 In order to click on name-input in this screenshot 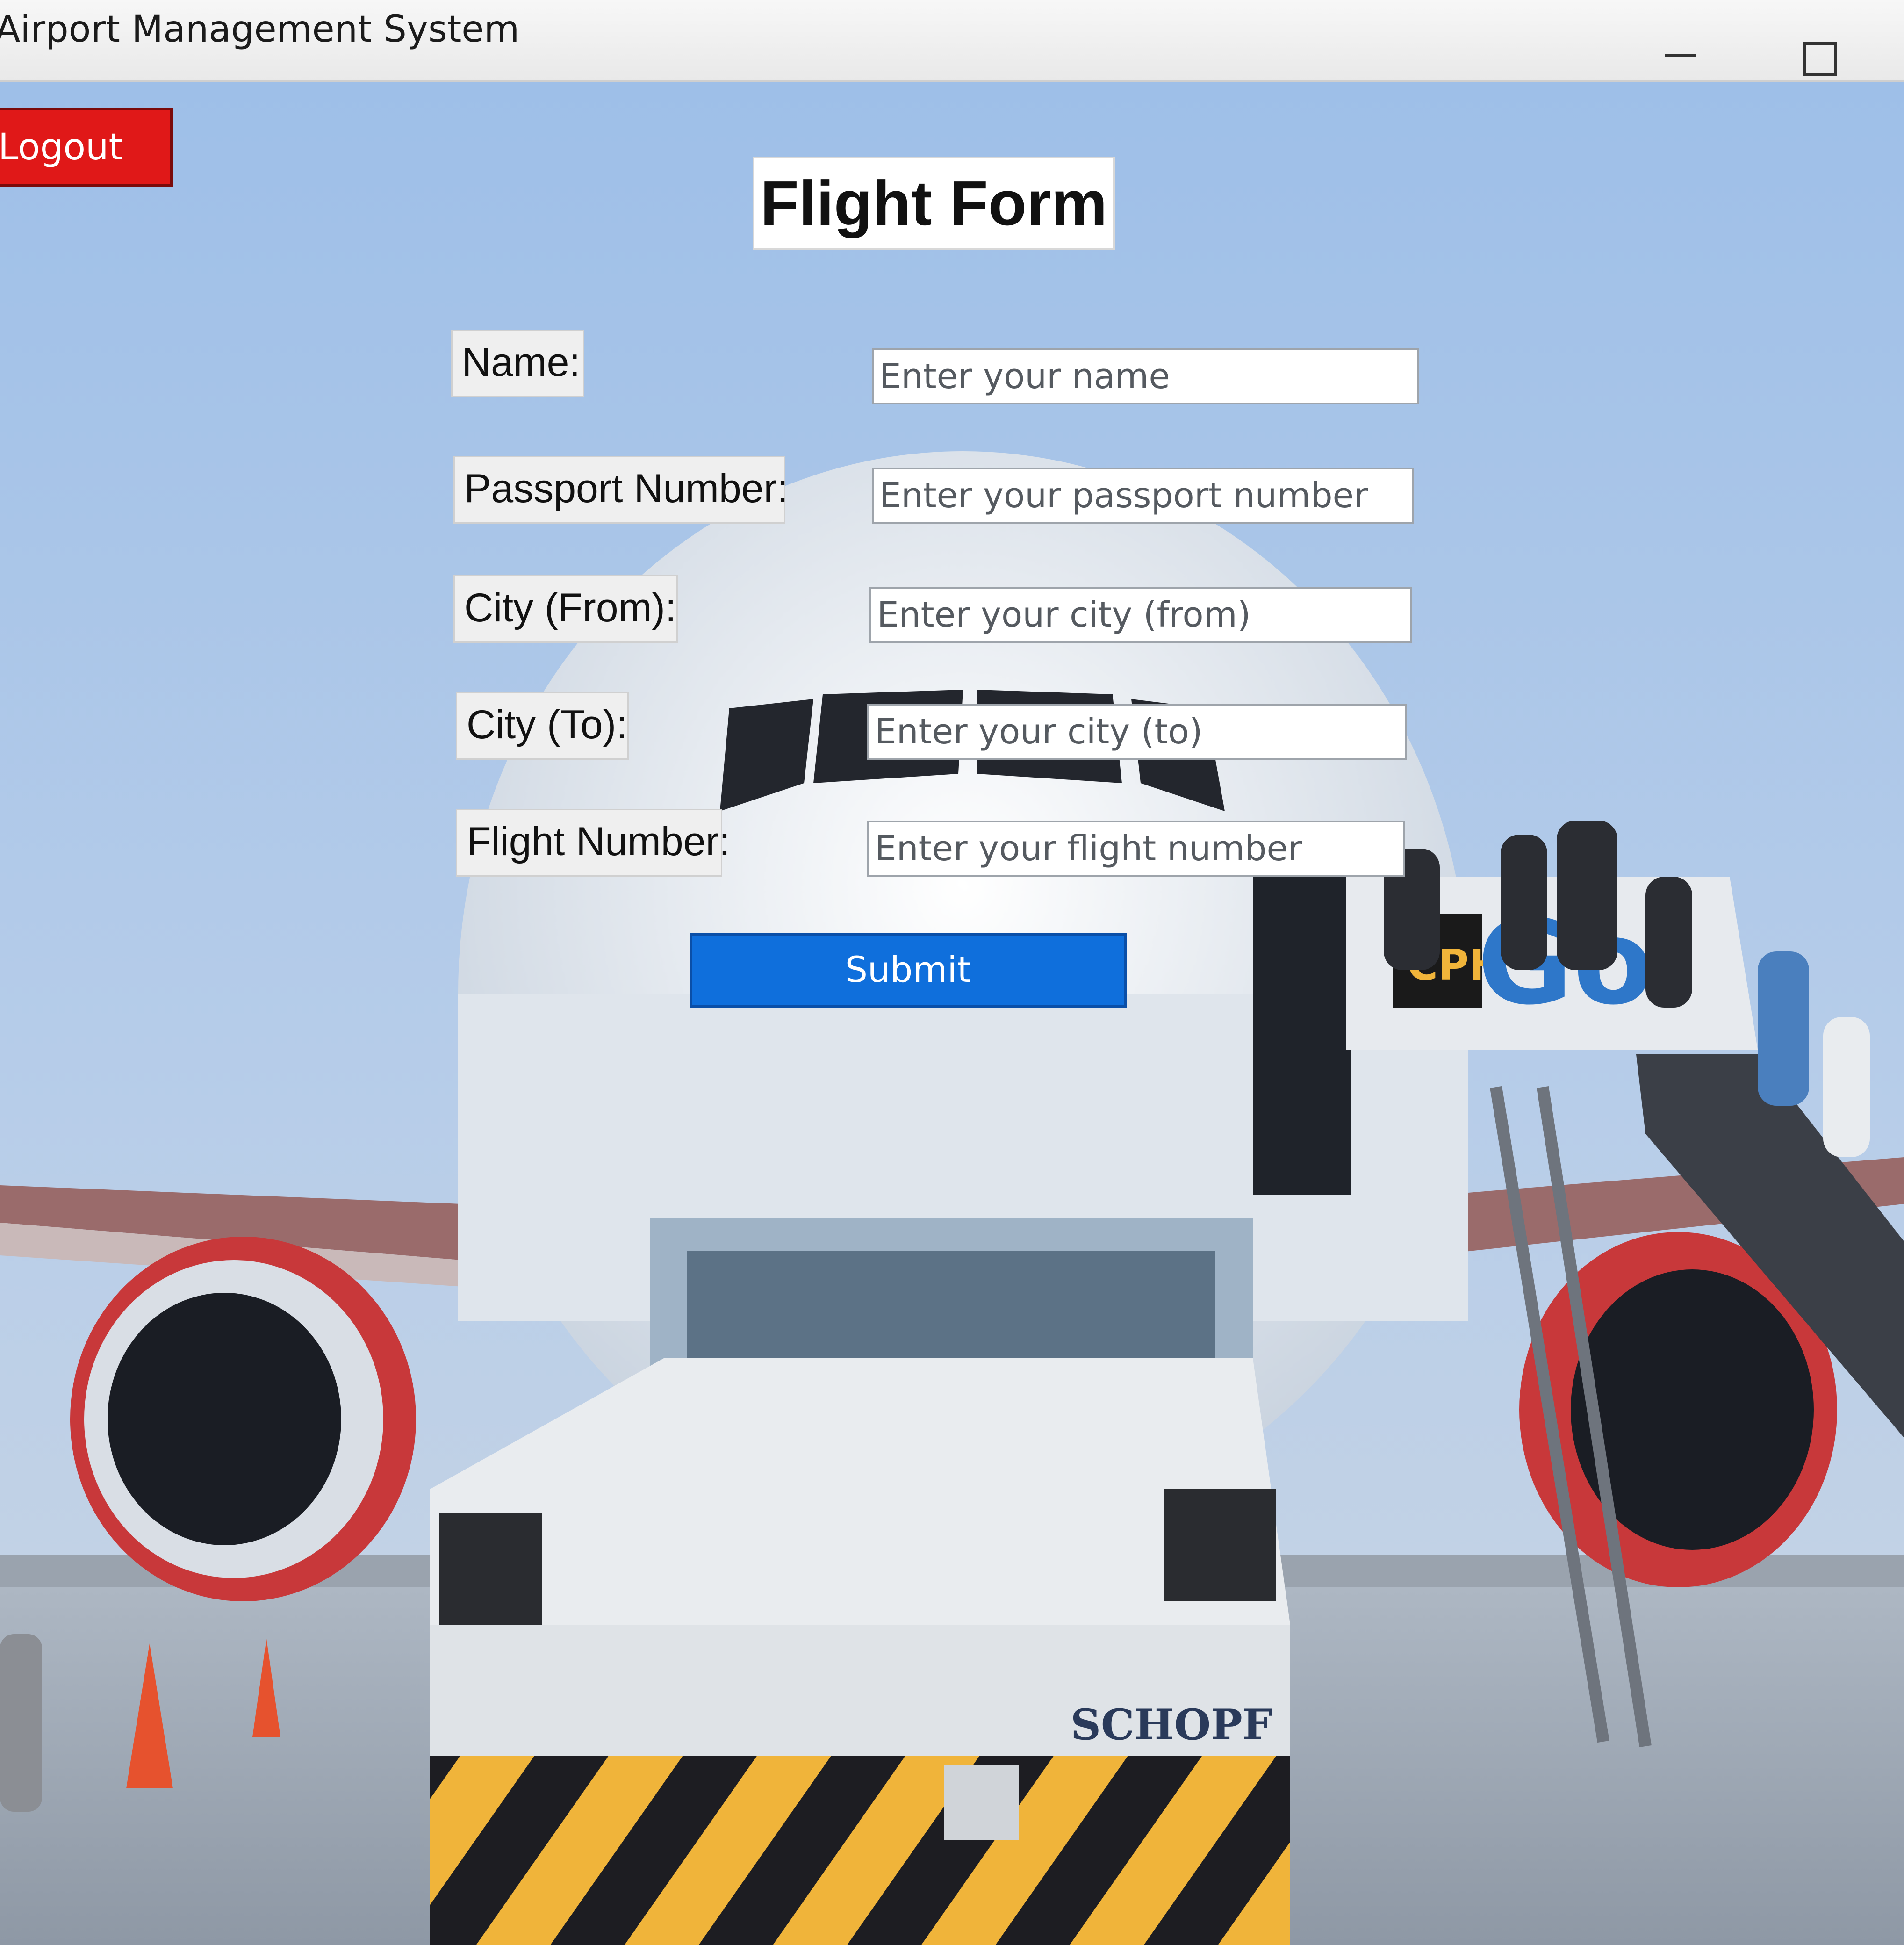, I will do `click(1146, 376)`.